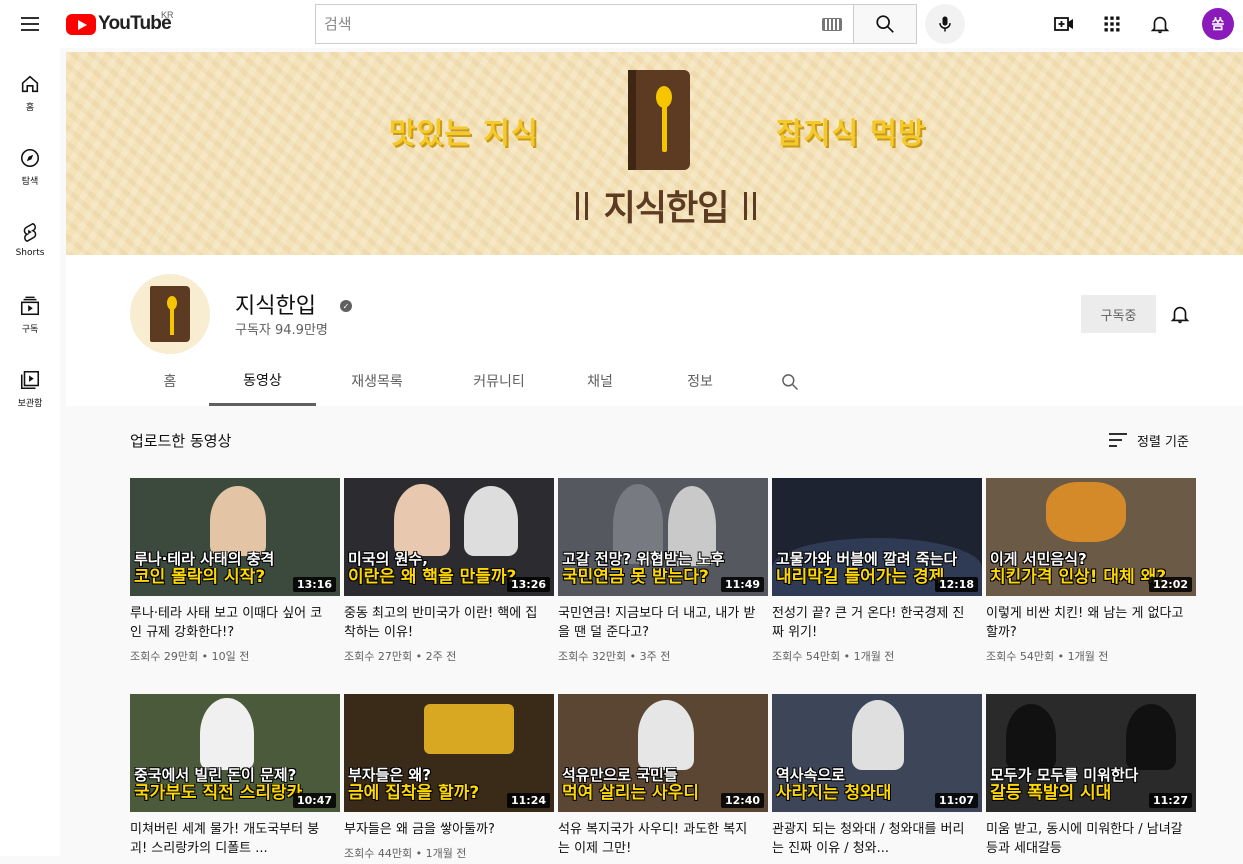 This screenshot has height=864, width=1243. What do you see at coordinates (1170, 800) in the screenshot?
I see `video-duration: 11:27` at bounding box center [1170, 800].